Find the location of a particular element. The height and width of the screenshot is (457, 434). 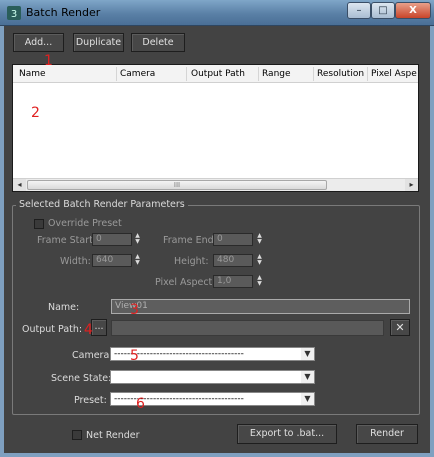

pixel-aspect-field: 1,0 is located at coordinates (233, 281).